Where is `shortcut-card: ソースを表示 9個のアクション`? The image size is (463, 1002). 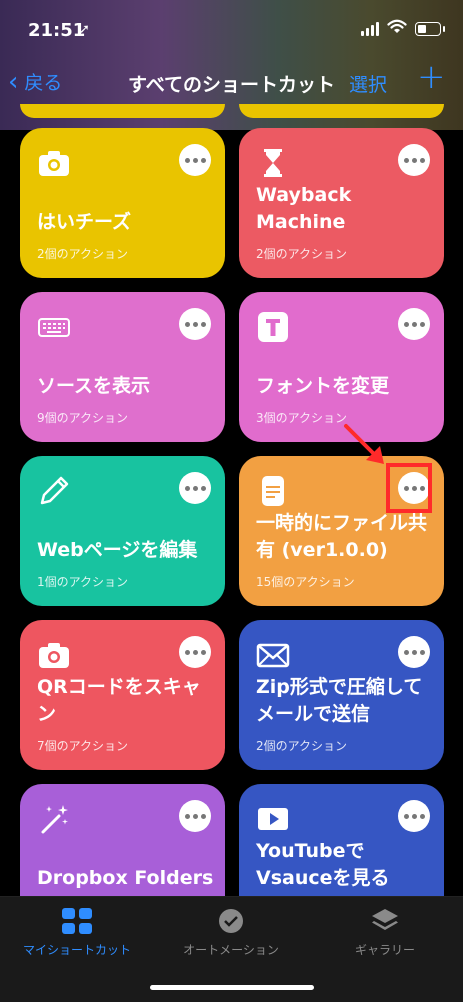
shortcut-card: ソースを表示 9個のアクション is located at coordinates (122, 367).